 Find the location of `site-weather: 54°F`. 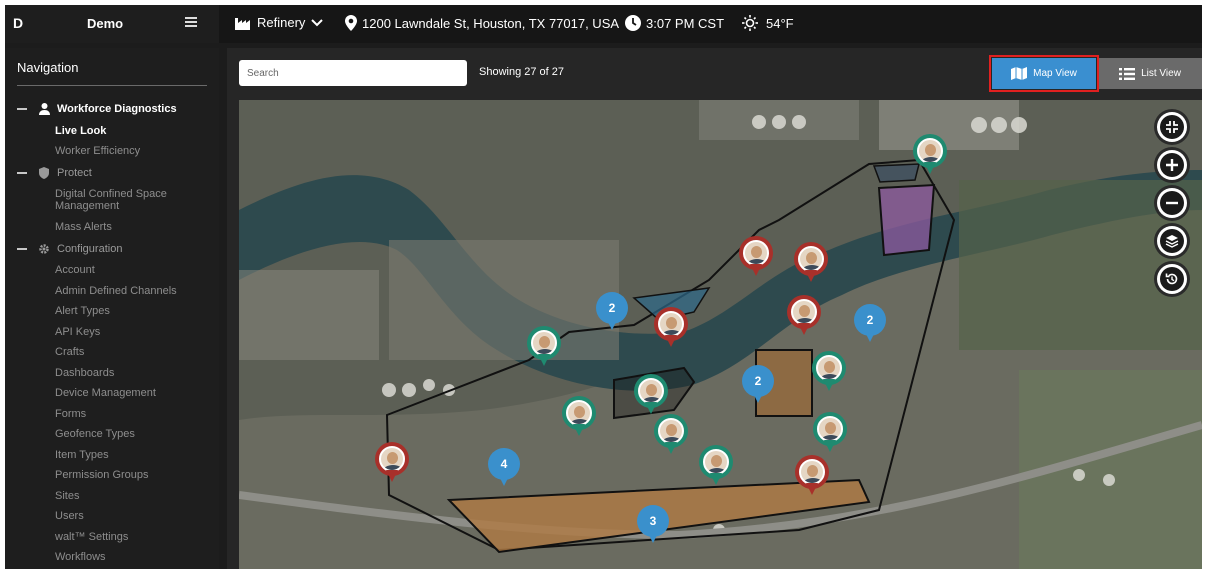

site-weather: 54°F is located at coordinates (767, 23).